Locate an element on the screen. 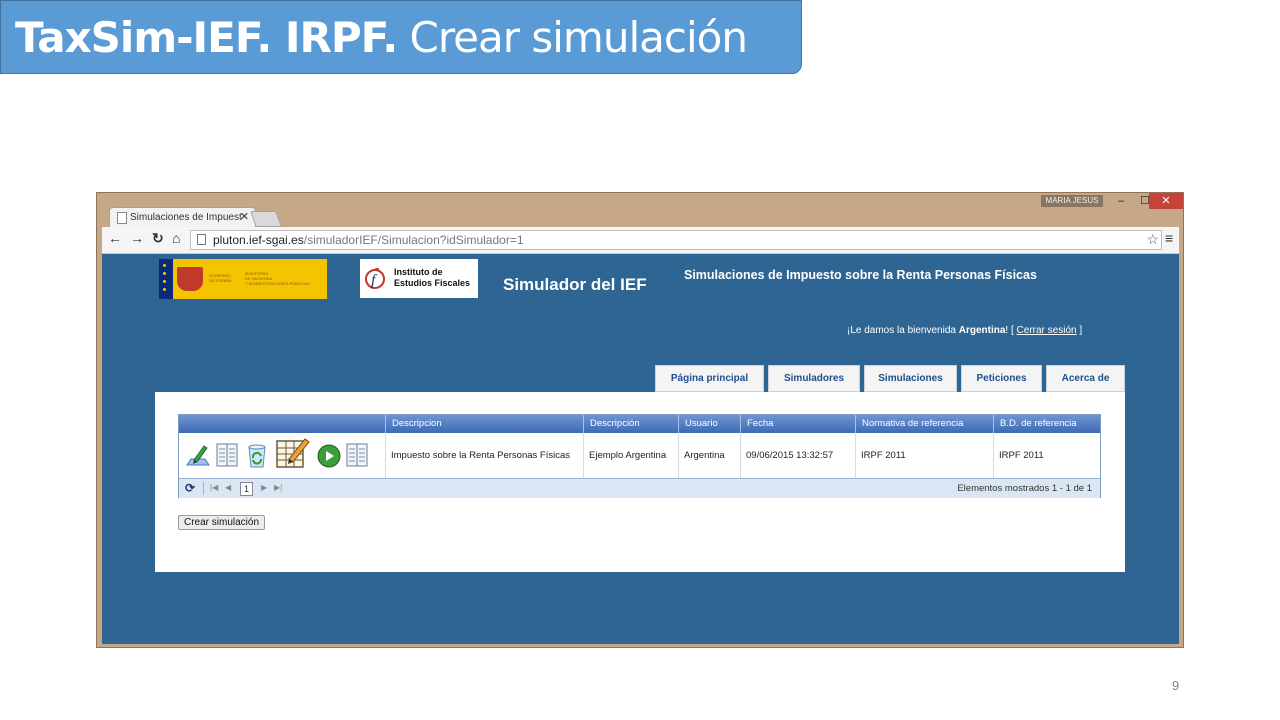  cell-descripcion: Impuesto sobre la Renta Personas Físicas is located at coordinates (484, 455).